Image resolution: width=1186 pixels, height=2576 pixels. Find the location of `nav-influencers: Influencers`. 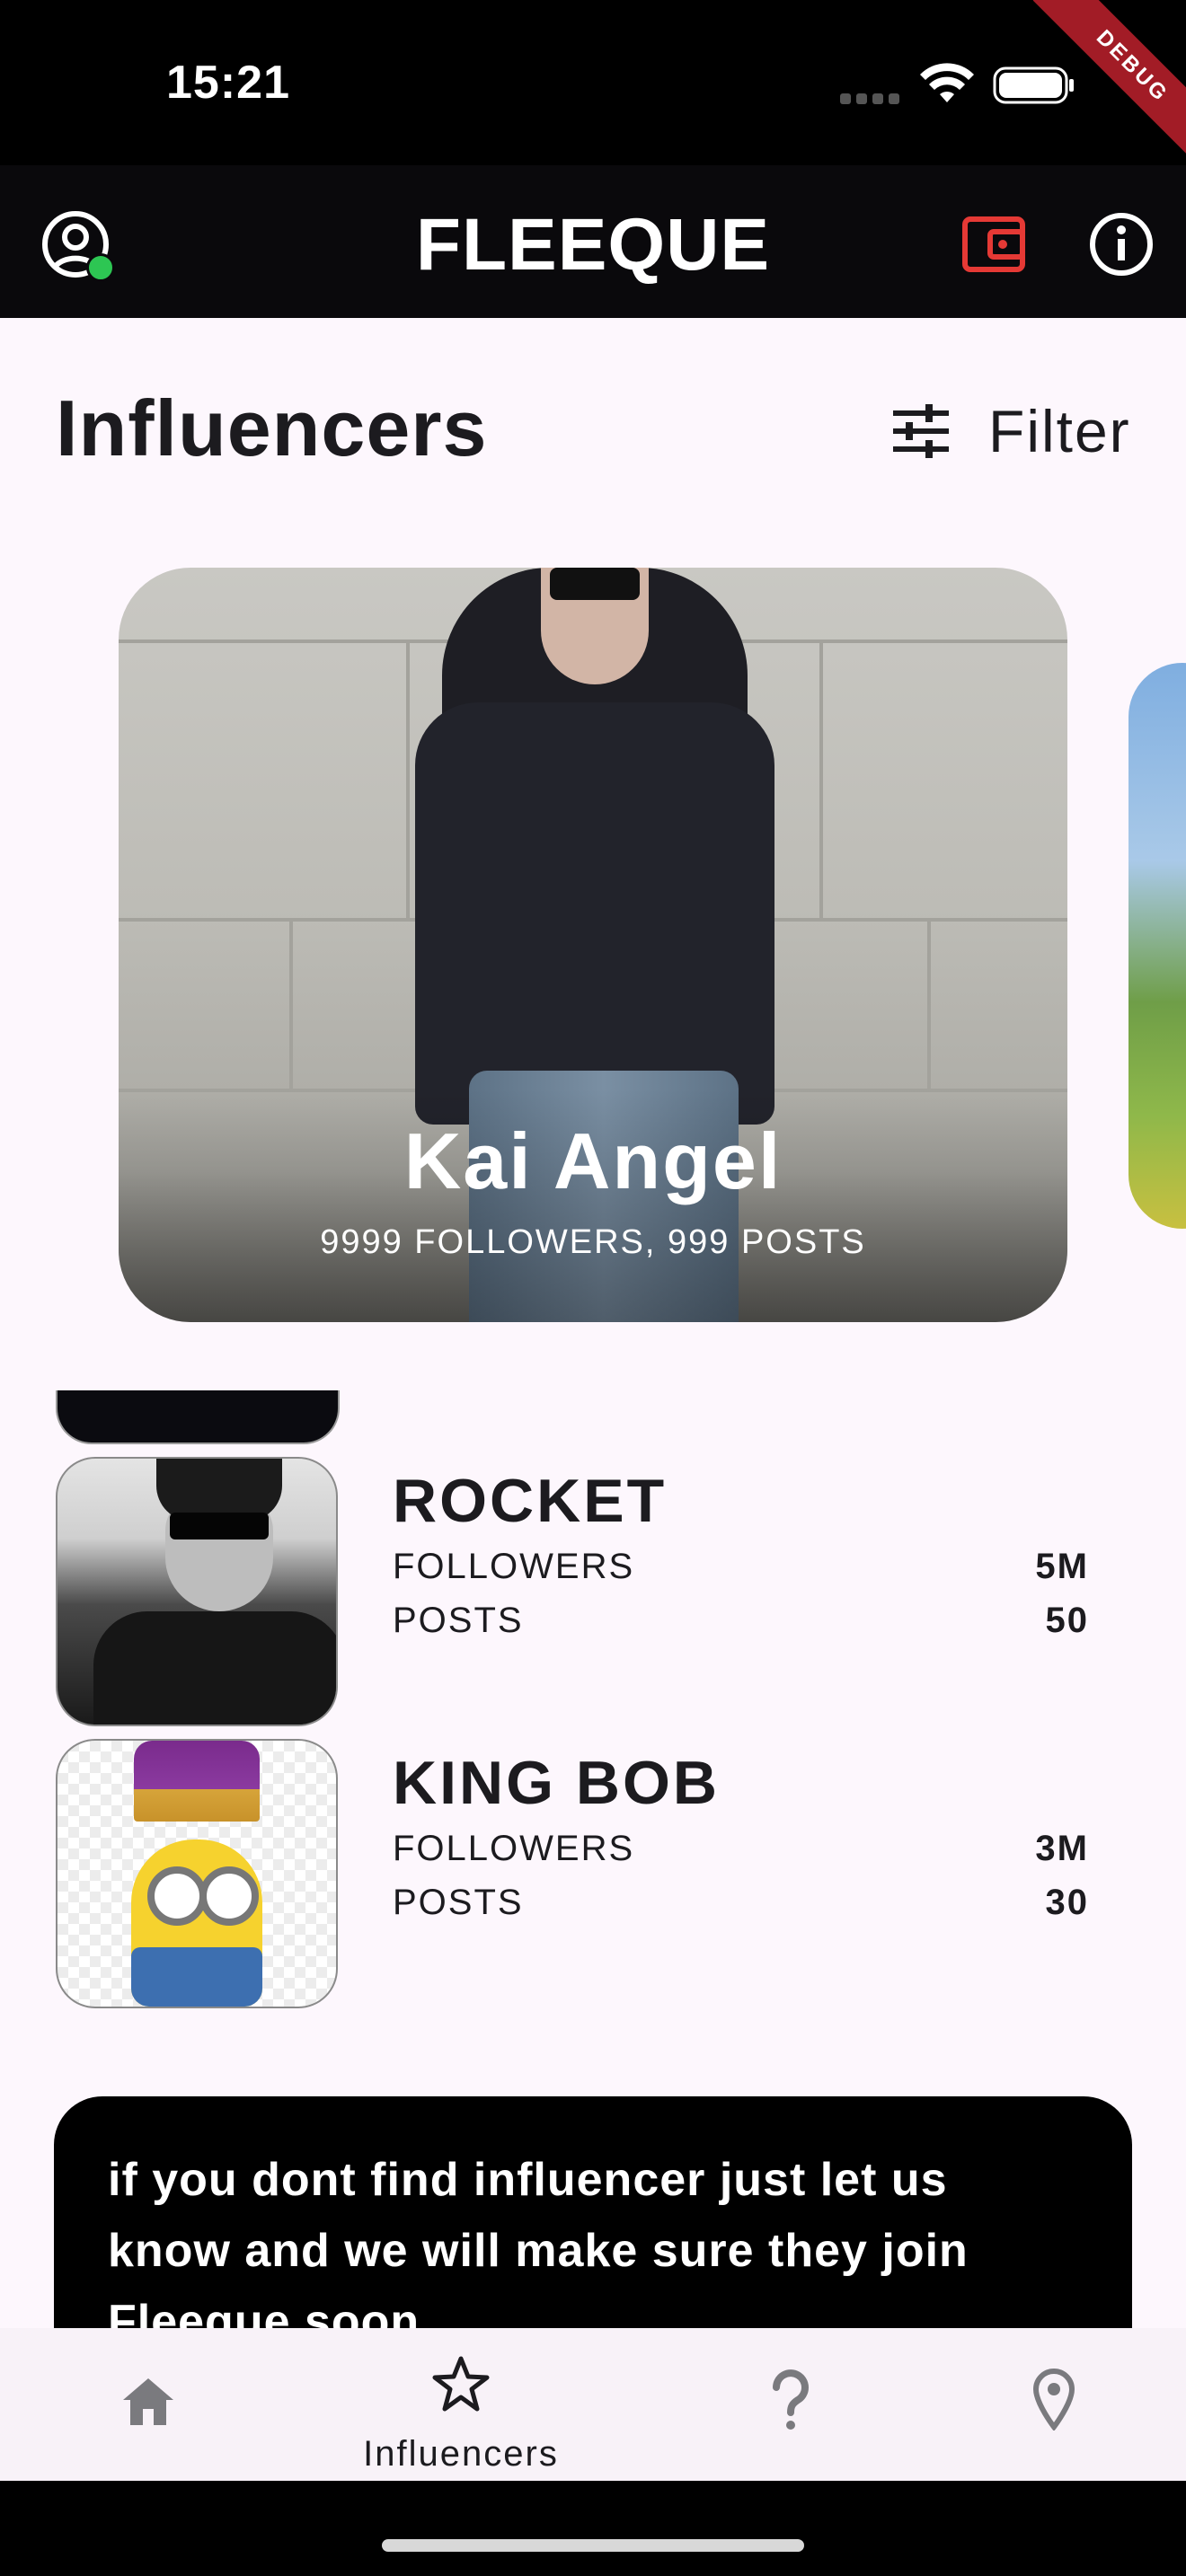

nav-influencers: Influencers is located at coordinates (461, 2404).